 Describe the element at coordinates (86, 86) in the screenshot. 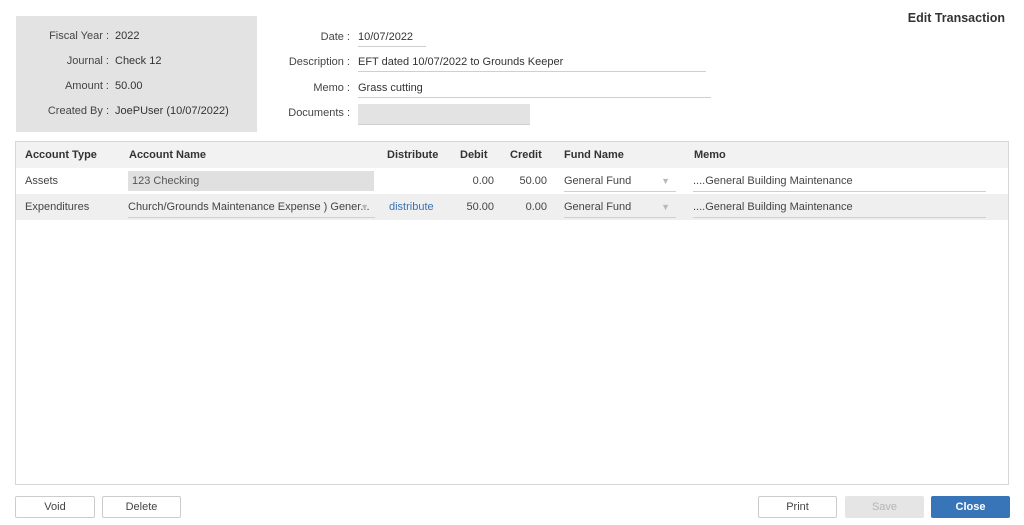

I see `amount-label: Amount :` at that location.